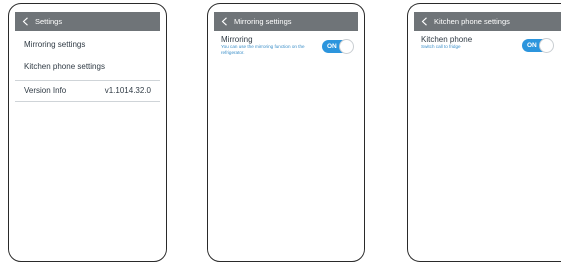  I want to click on menu-item-mirroring-settings: Mirroring settings, so click(87, 45).